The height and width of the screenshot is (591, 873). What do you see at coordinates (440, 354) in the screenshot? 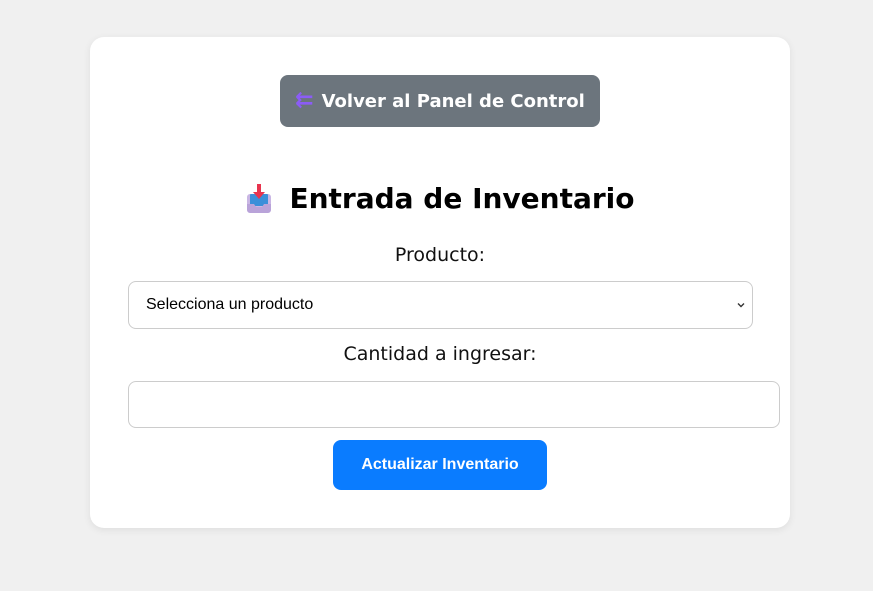
I see `quantity-label: Cantidad a ingresar:` at bounding box center [440, 354].